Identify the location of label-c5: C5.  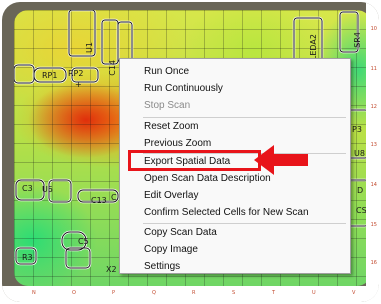
(83, 241).